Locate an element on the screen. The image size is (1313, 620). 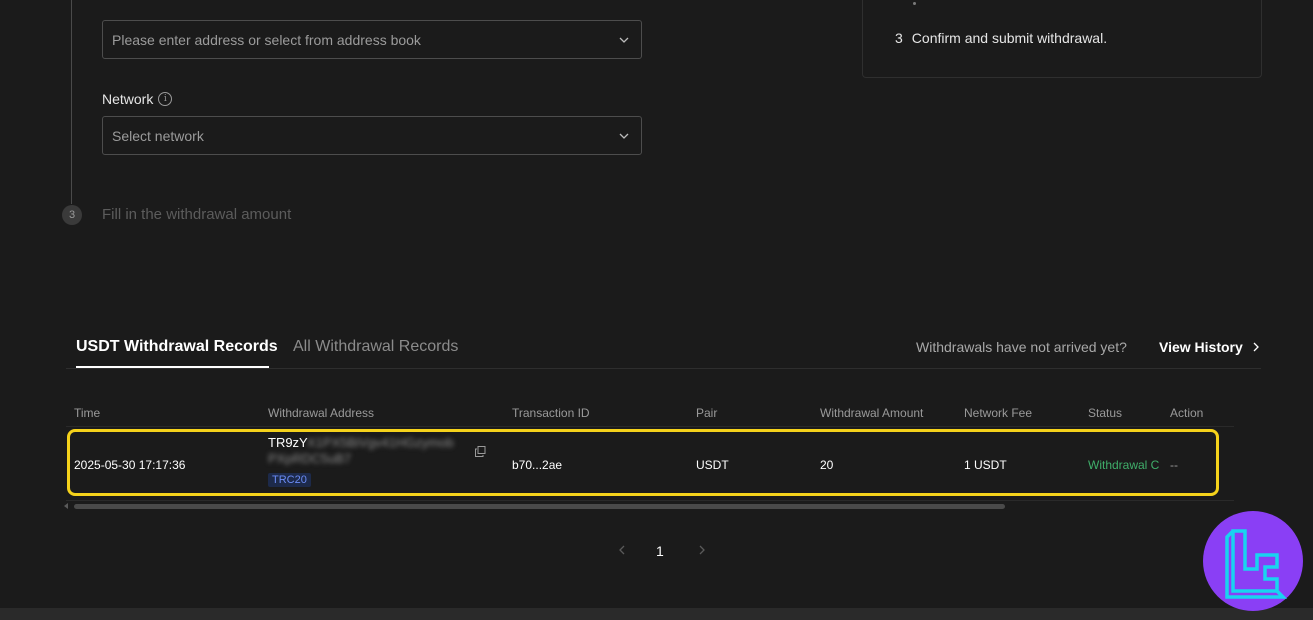
col-withdrawal-amount: Withdrawal Amount is located at coordinates (872, 413).